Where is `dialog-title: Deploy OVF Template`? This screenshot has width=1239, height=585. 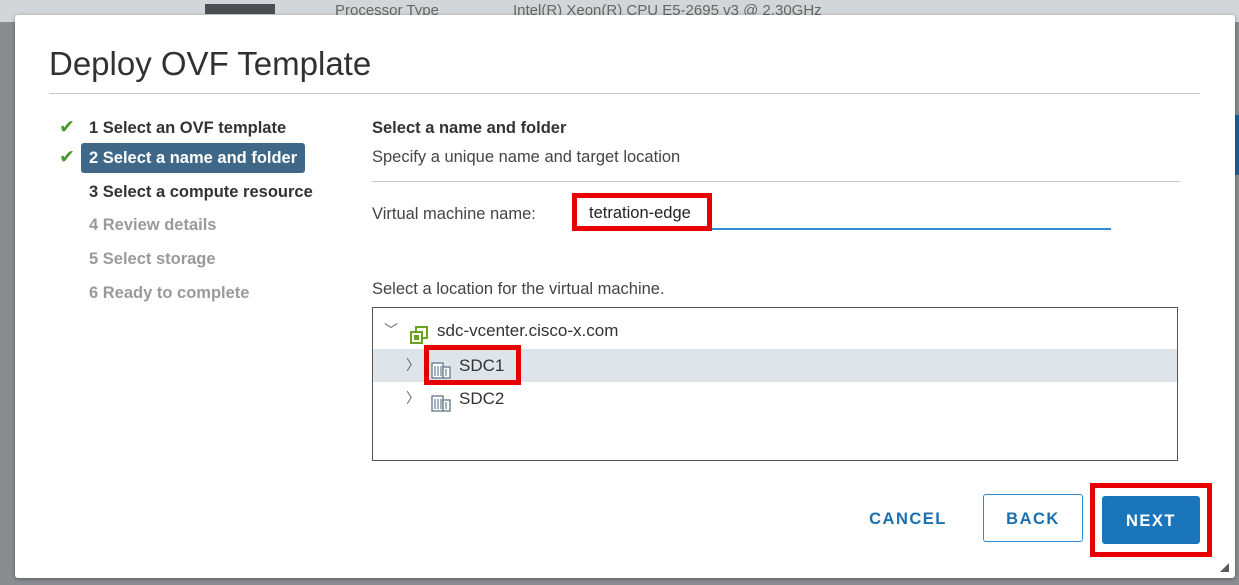
dialog-title: Deploy OVF Template is located at coordinates (210, 63).